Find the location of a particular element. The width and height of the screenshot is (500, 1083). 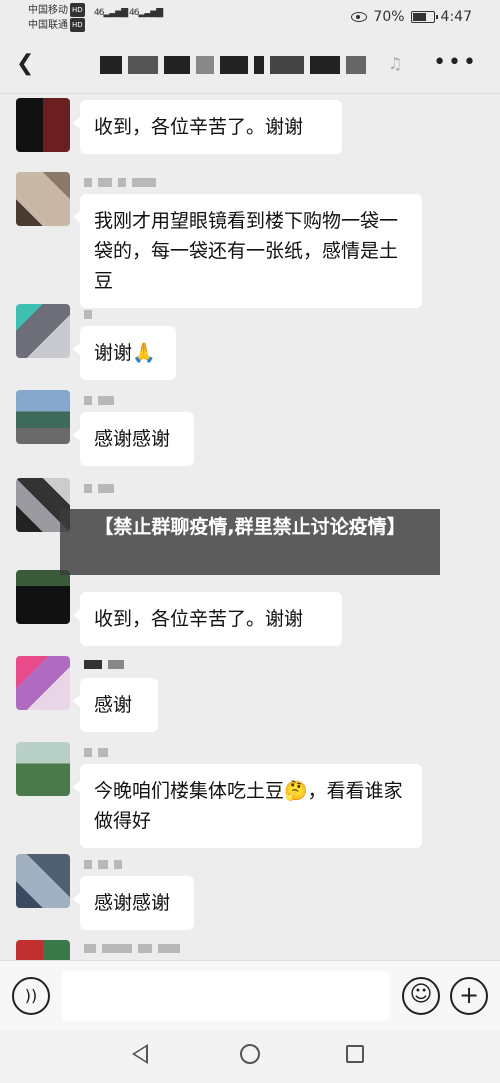

nav-recent-icon is located at coordinates (355, 1054).